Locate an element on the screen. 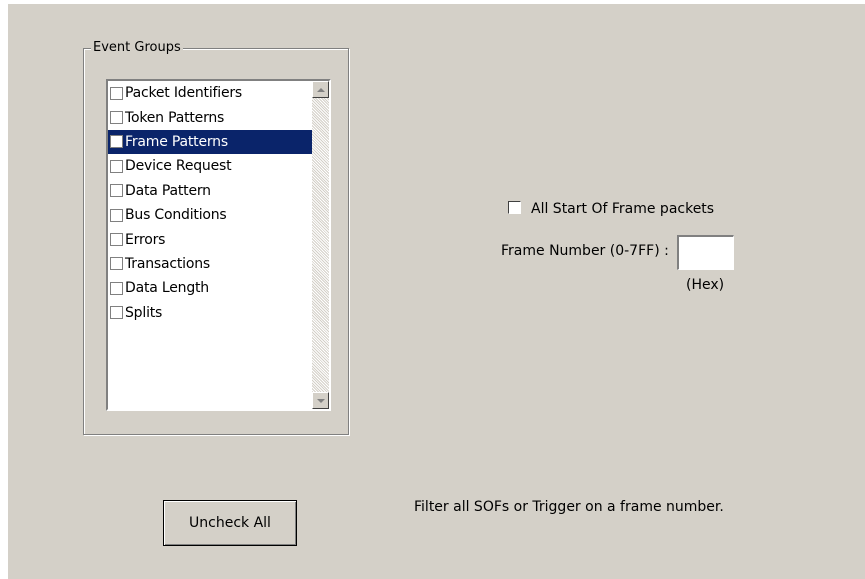 The width and height of the screenshot is (865, 579). list-item-label: Packet Identifiers is located at coordinates (184, 93).